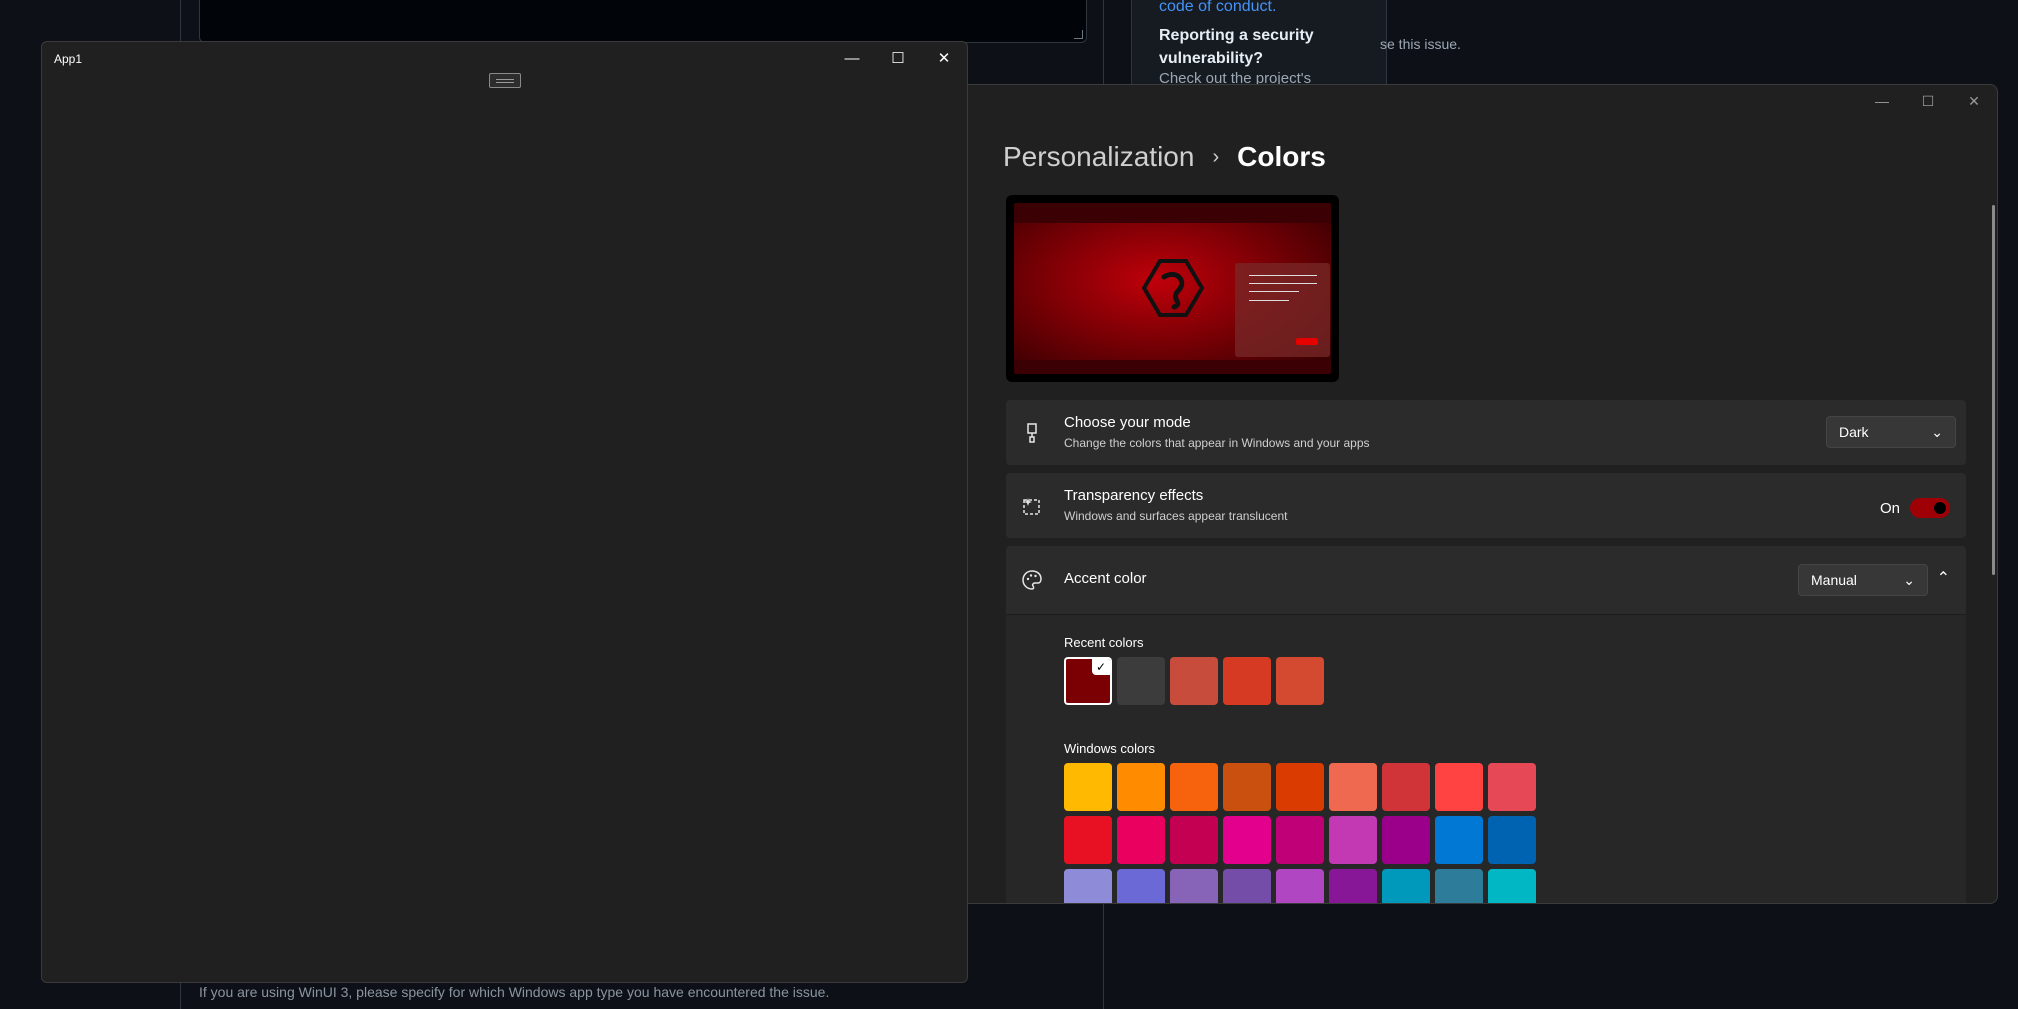  Describe the element at coordinates (1486, 758) in the screenshot. I see `accent-expanded-panel: Recent colors ✓ Windows colors` at that location.